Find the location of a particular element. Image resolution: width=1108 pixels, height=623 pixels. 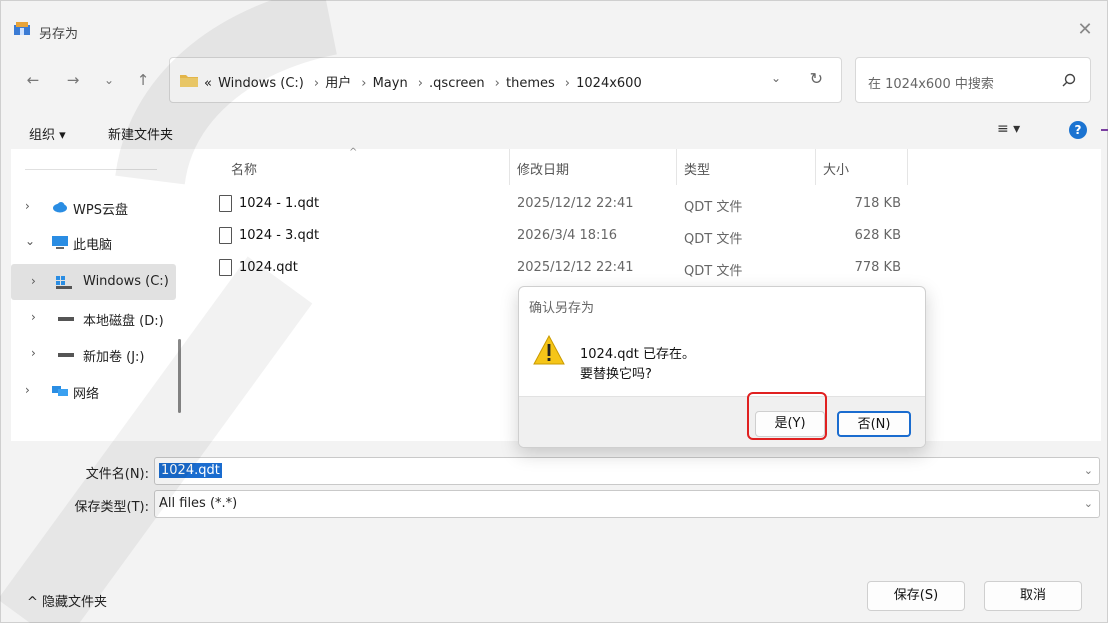

sidebar-item-label: Windows (C:) is located at coordinates (126, 281).